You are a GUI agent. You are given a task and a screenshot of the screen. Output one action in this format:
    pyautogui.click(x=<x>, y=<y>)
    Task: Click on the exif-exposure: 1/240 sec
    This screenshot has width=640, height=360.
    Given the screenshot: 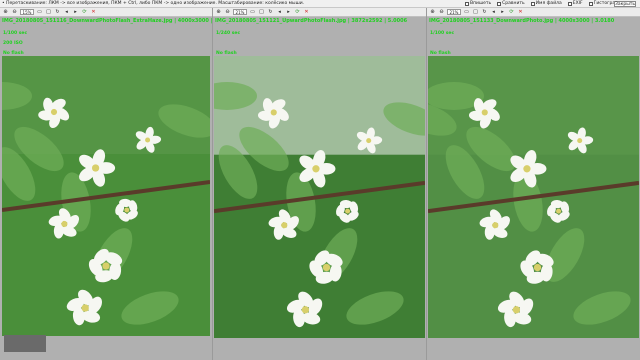 What is the action you would take?
    pyautogui.click(x=228, y=33)
    